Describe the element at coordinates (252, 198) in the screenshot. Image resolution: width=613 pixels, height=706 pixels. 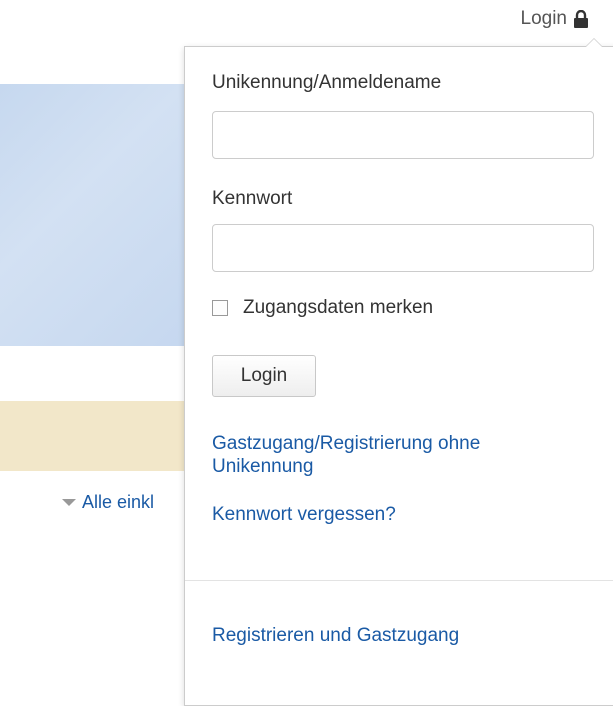
I see `password-label: Kennwort` at that location.